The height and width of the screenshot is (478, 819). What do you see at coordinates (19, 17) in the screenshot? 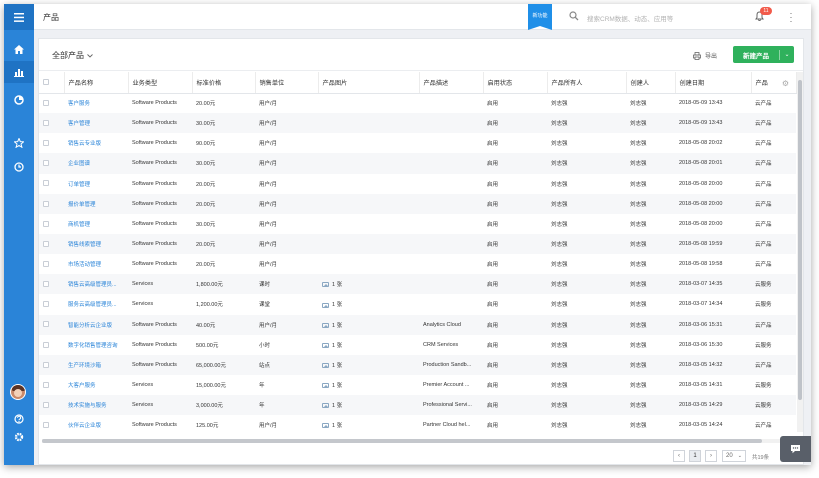
I see `menu-icon` at bounding box center [19, 17].